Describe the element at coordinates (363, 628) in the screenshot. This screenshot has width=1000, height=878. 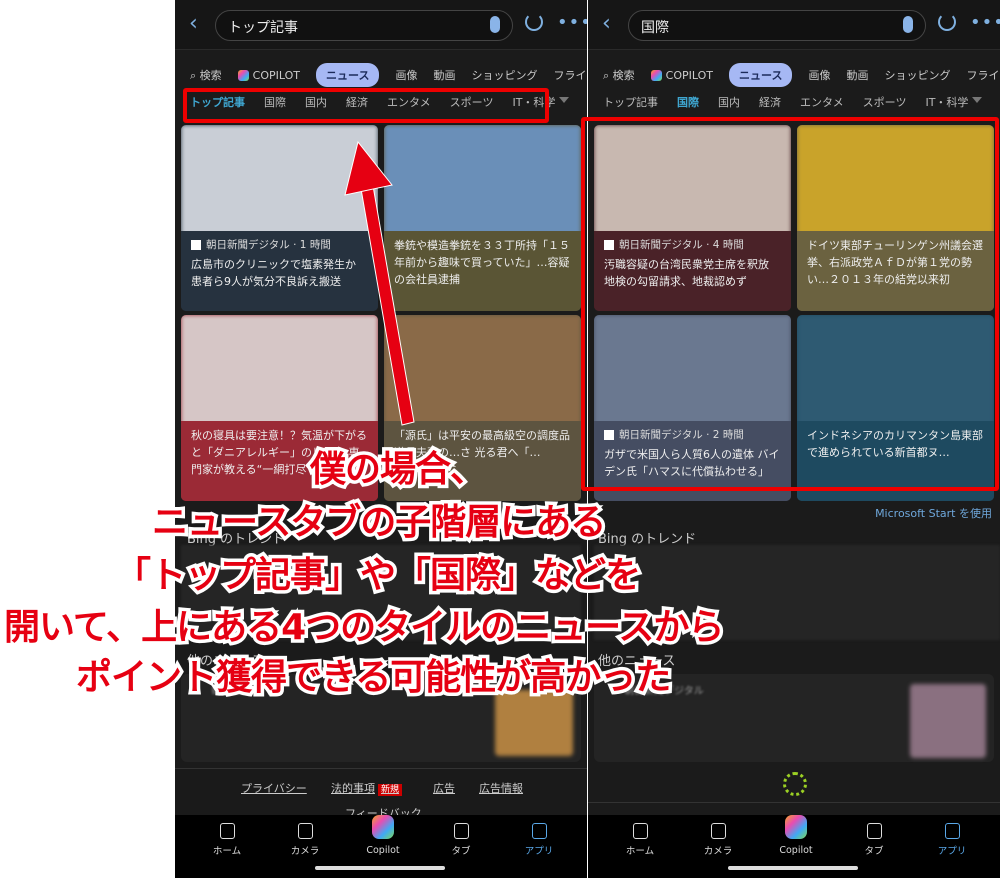
I see `annotation-line-4: 開いて、上にある4つのタイルのニュースから` at that location.